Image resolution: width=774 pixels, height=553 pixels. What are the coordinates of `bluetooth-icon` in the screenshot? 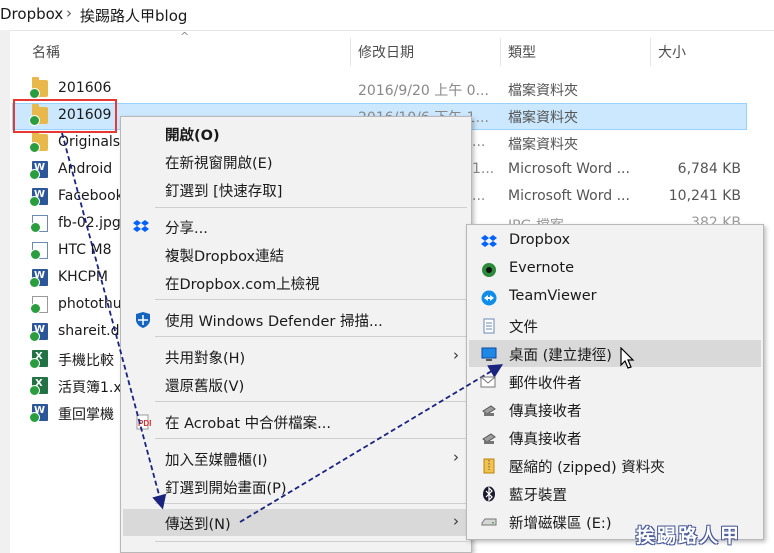 It's located at (489, 494).